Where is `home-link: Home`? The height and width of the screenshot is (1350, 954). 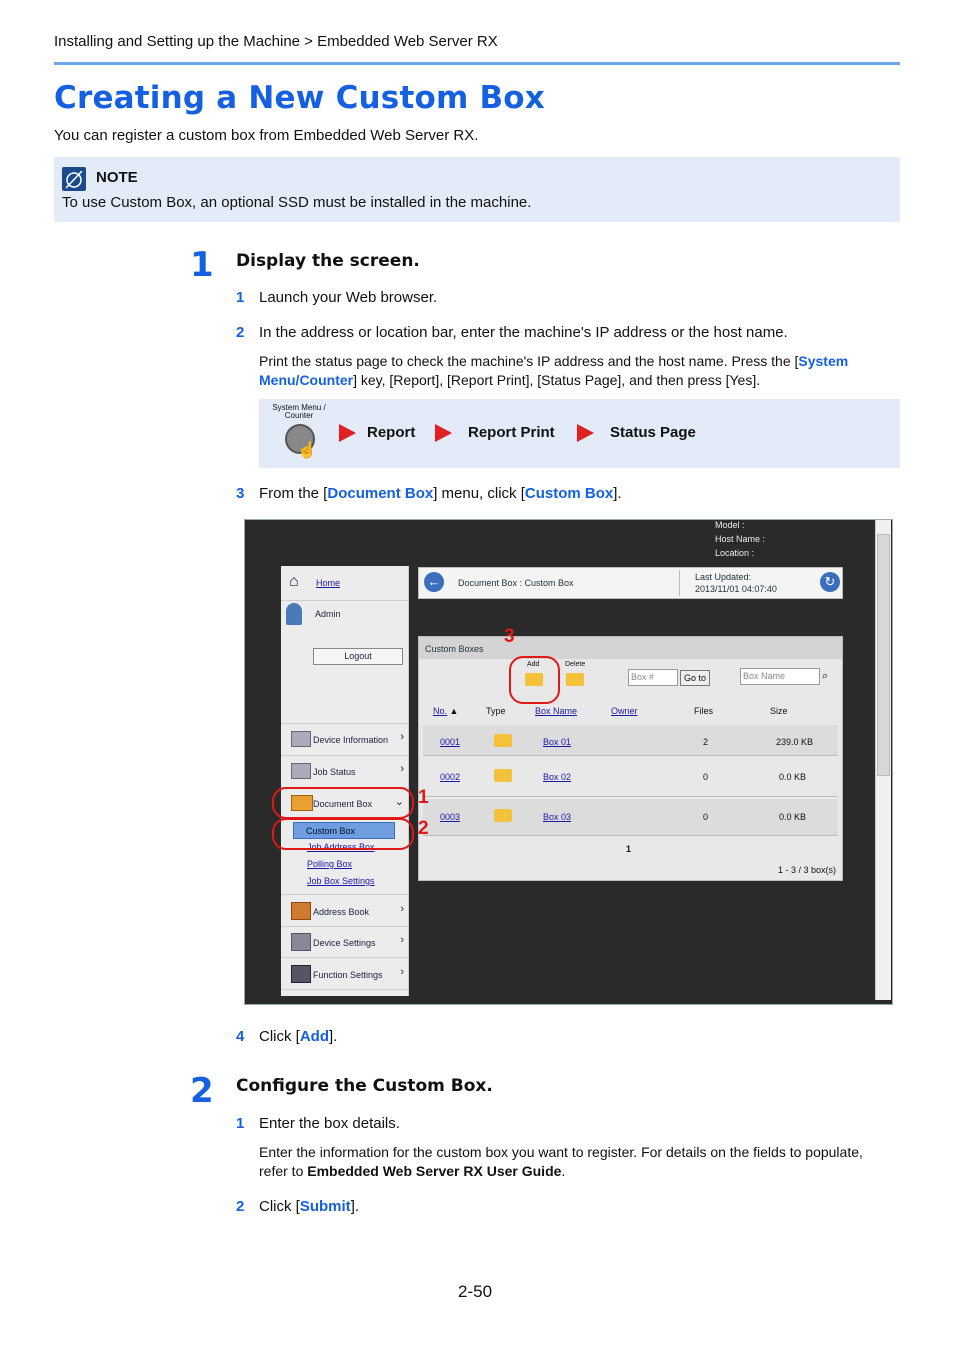
home-link: Home is located at coordinates (328, 583).